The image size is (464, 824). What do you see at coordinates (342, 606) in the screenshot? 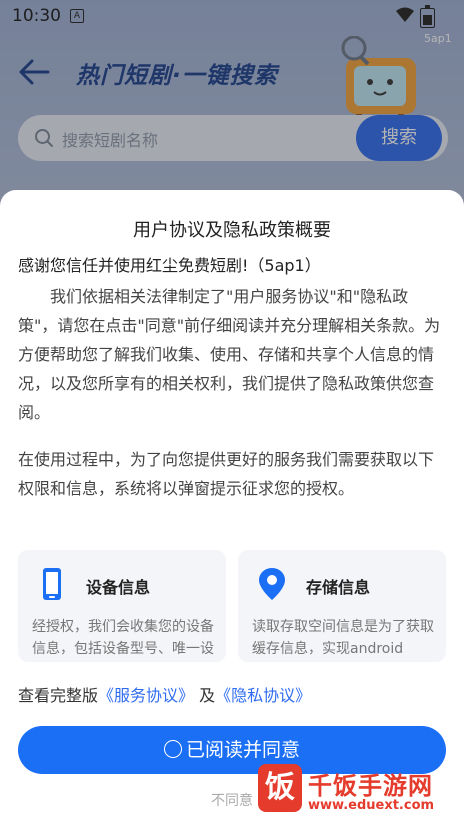
I see `storage-info-card: 存储信息 读取存取空间信息是为了获取缓存信息，实现android` at bounding box center [342, 606].